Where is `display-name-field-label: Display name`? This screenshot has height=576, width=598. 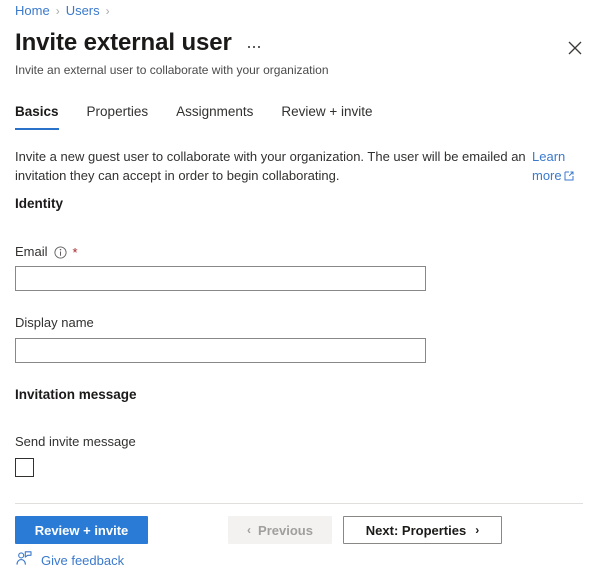
display-name-field-label: Display name is located at coordinates (54, 323).